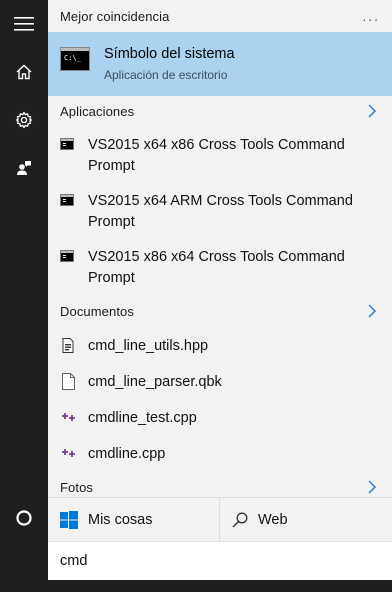 This screenshot has height=592, width=392. Describe the element at coordinates (220, 456) in the screenshot. I see `document-item: cmdline.cpp` at that location.